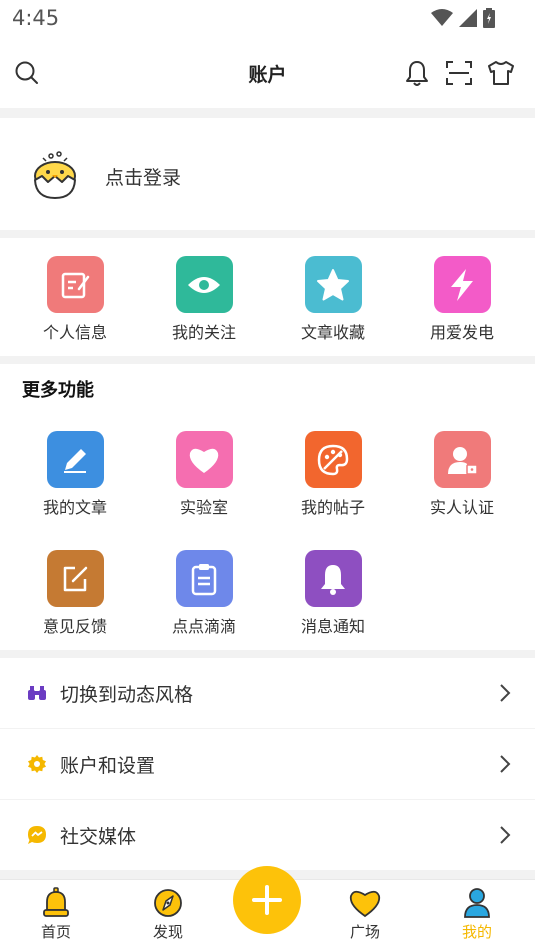 The image size is (535, 951). I want to click on row-label: 社交媒体, so click(98, 837).